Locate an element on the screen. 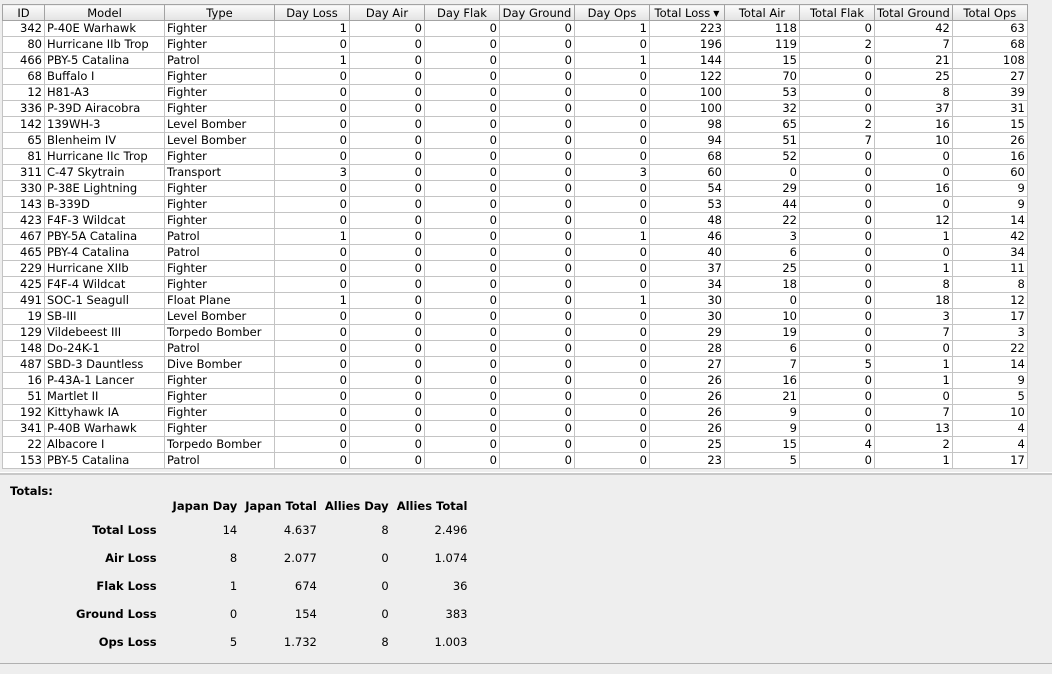 The image size is (1052, 674). cell-model: SOC-1 Seagull is located at coordinates (104, 300).